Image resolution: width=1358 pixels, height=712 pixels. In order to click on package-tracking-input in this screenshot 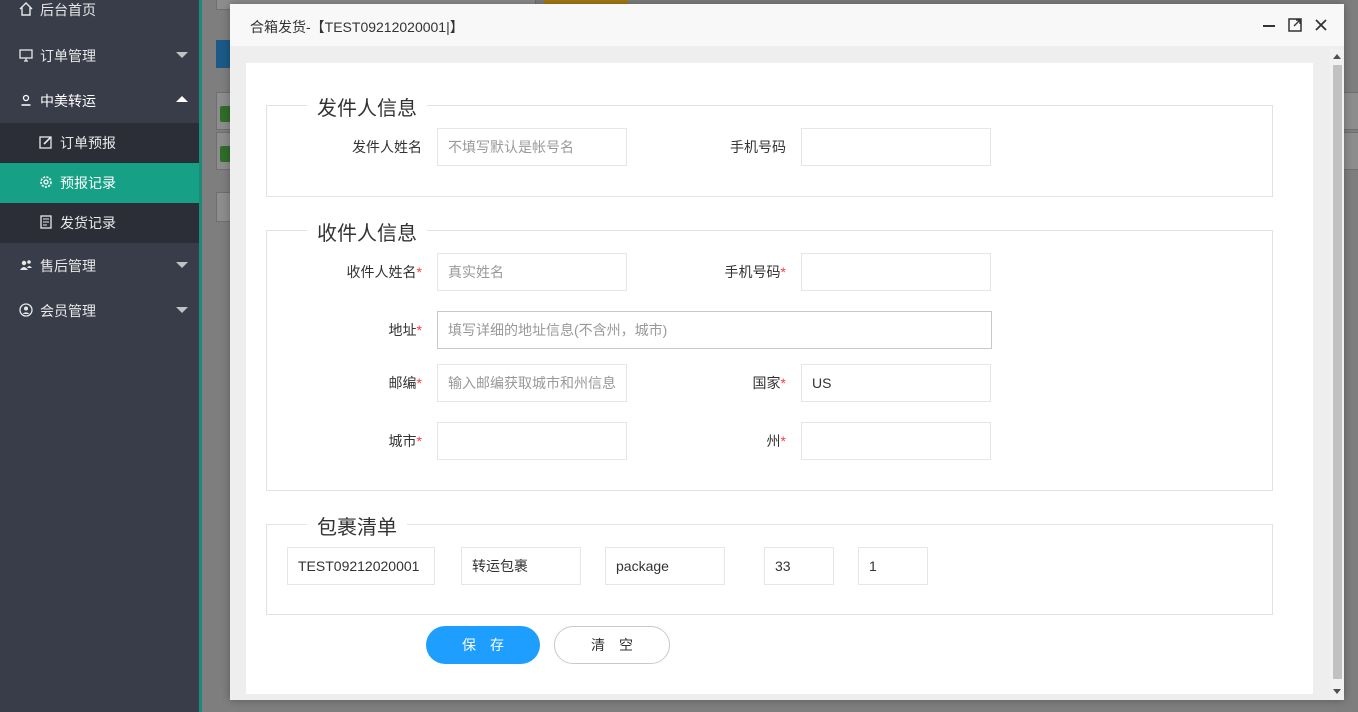, I will do `click(361, 566)`.